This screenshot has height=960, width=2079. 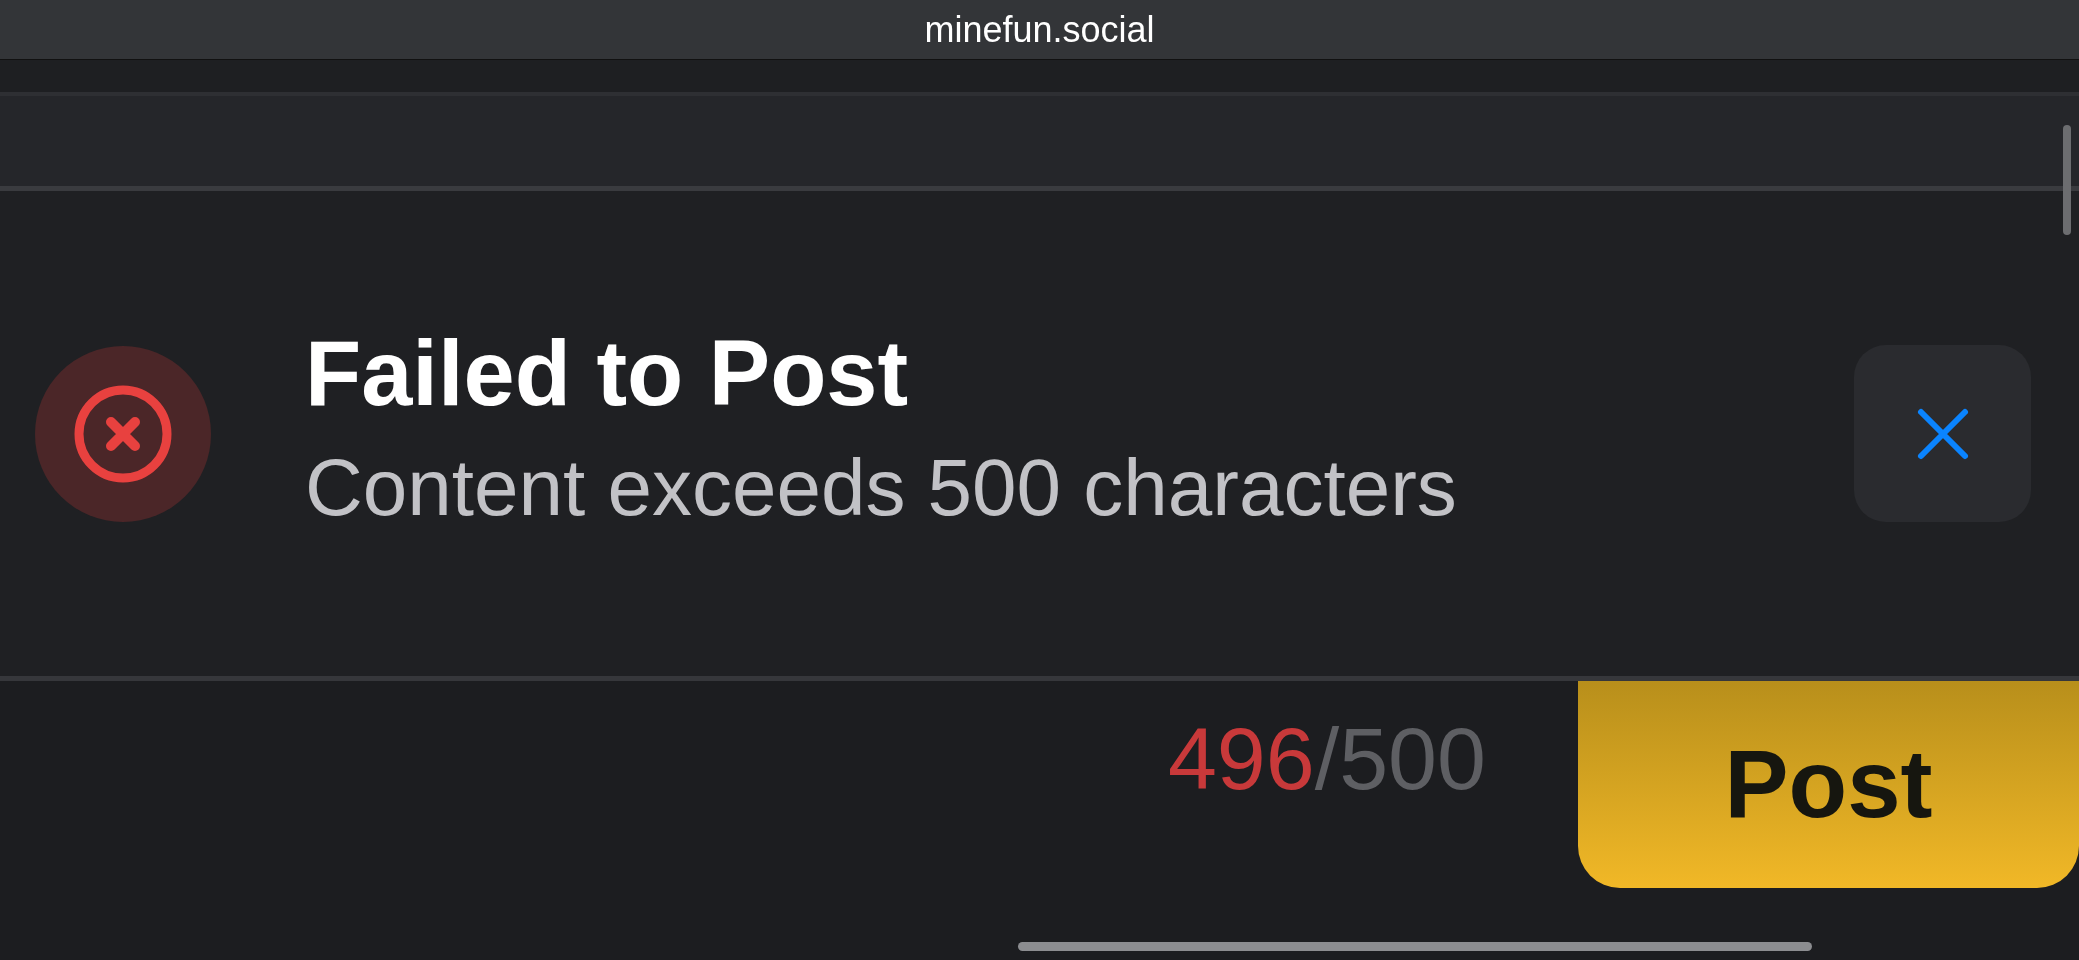 What do you see at coordinates (607, 373) in the screenshot?
I see `toast-title: Failed to Post` at bounding box center [607, 373].